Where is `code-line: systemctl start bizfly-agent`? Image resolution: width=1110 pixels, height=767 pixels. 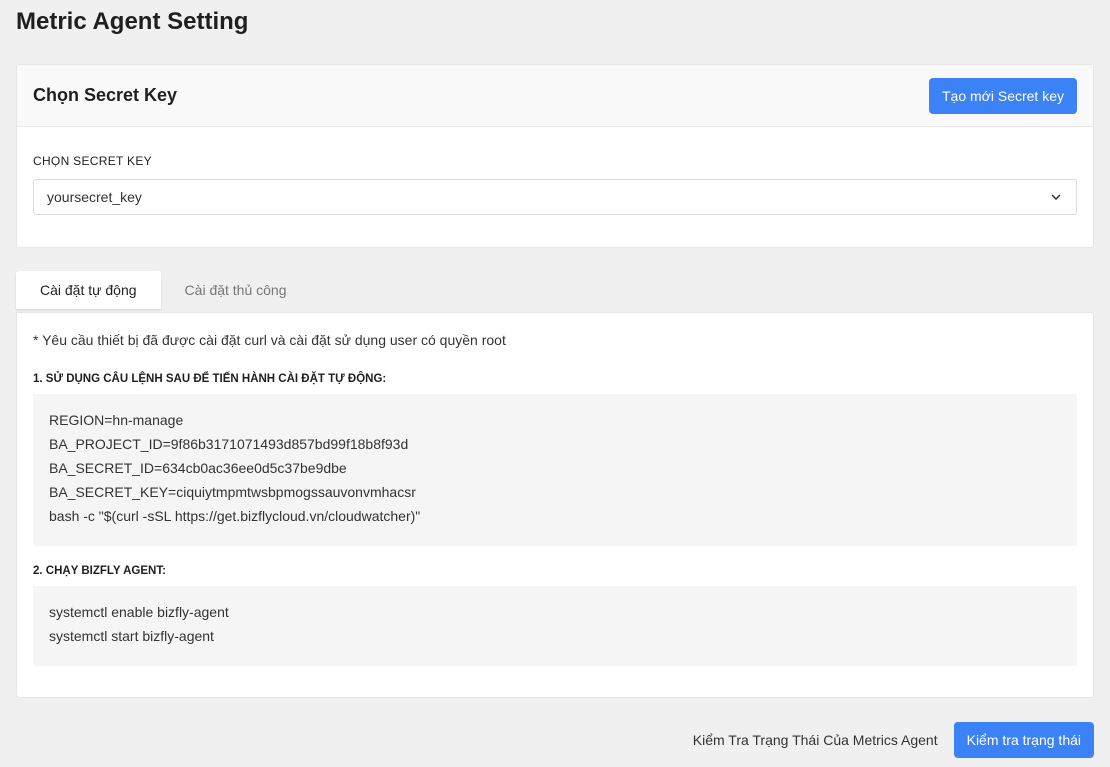
code-line: systemctl start bizfly-agent is located at coordinates (131, 636).